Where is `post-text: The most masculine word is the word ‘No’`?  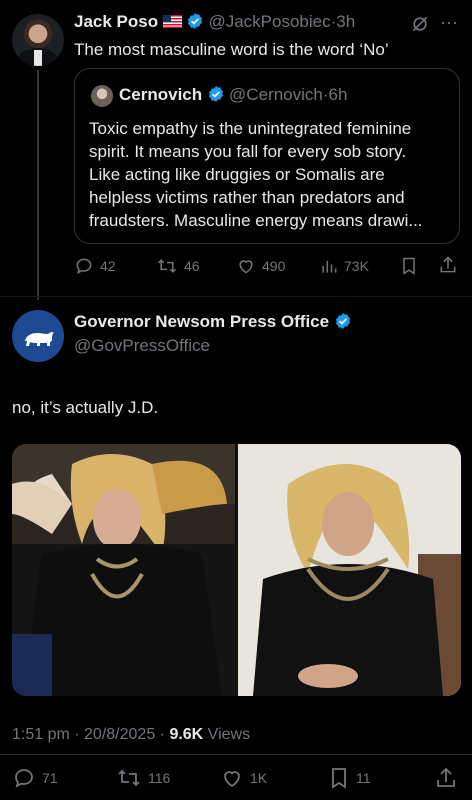
post-text: The most masculine word is the word ‘No’ is located at coordinates (231, 49).